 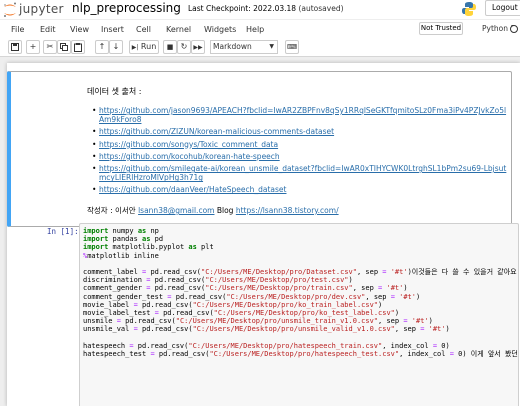 I want to click on command-palette-button: ⌨, so click(x=292, y=47).